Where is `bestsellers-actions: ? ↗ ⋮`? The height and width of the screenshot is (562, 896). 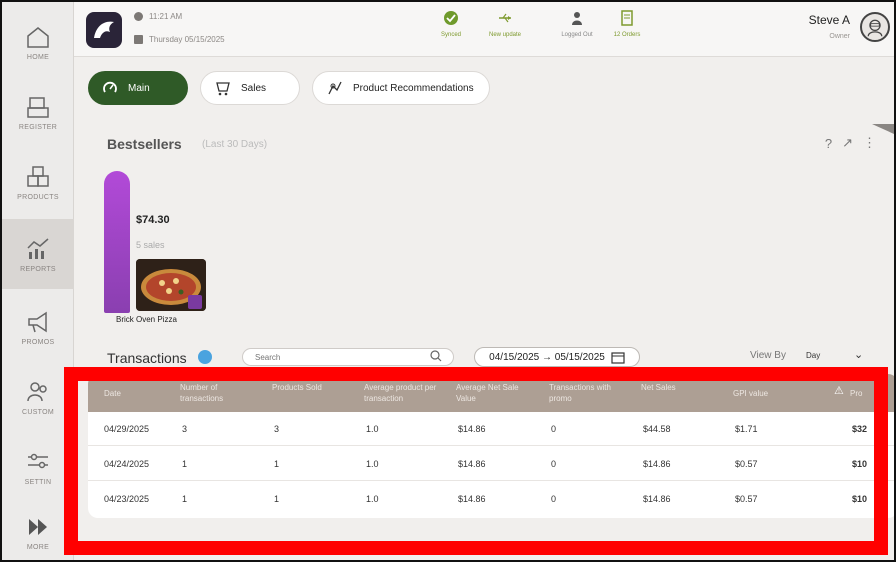 bestsellers-actions: ? ↗ ⋮ is located at coordinates (850, 143).